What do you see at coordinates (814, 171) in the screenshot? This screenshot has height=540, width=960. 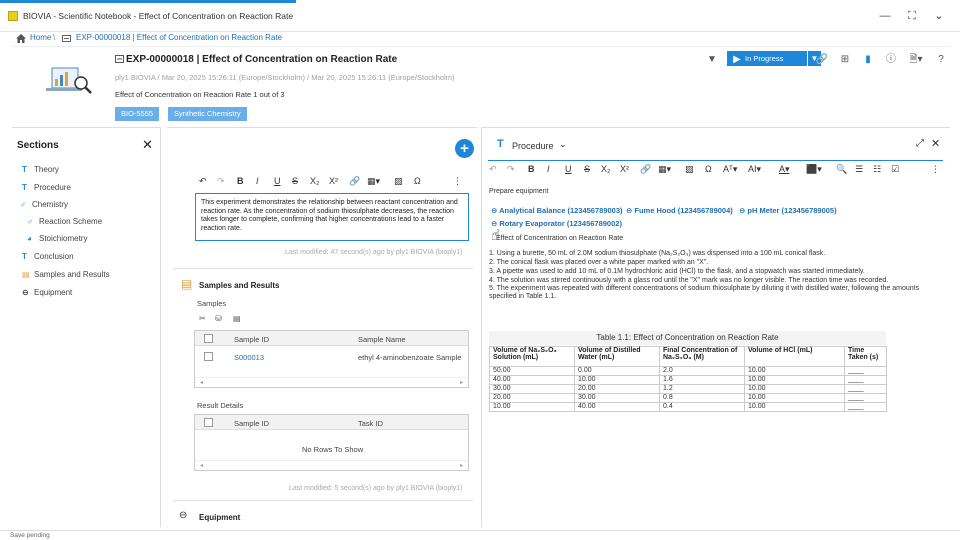 I see `highlight-color-icon: ⬛▾` at bounding box center [814, 171].